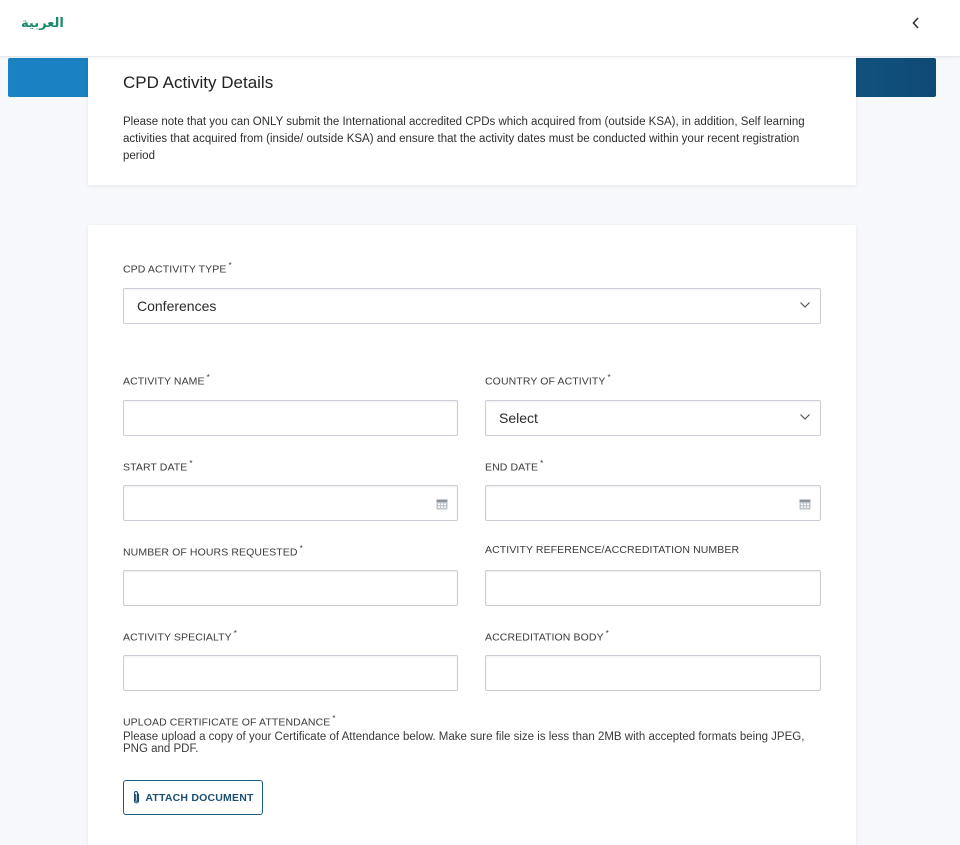  I want to click on reference-field, so click(653, 588).